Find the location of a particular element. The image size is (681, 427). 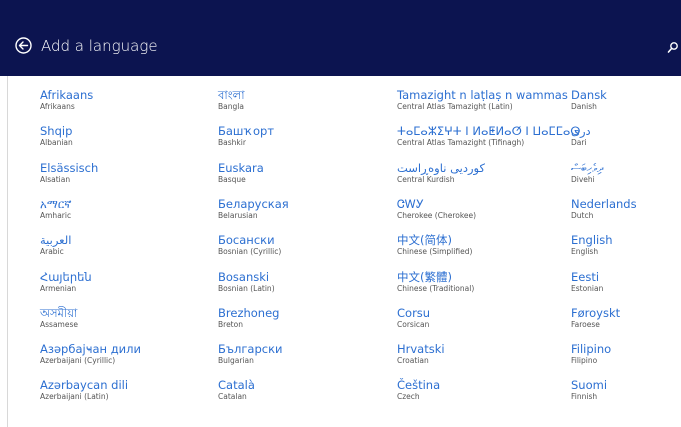

language-item: Eesti Estonian is located at coordinates (587, 282).